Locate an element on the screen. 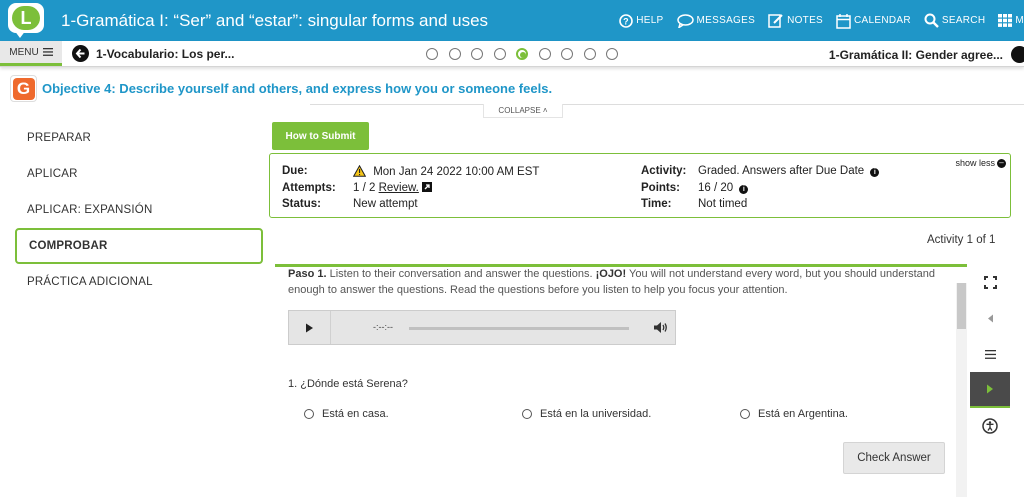 The image size is (1024, 497). more-button: M is located at coordinates (1011, 20).